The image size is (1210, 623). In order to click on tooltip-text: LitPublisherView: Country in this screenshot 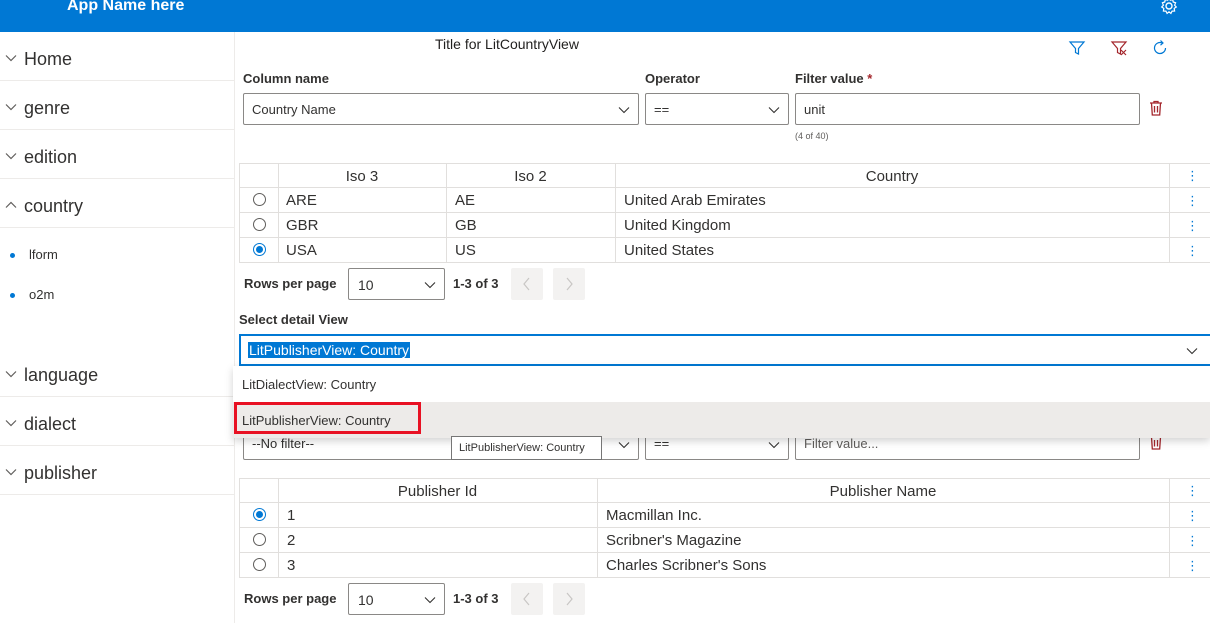, I will do `click(522, 448)`.